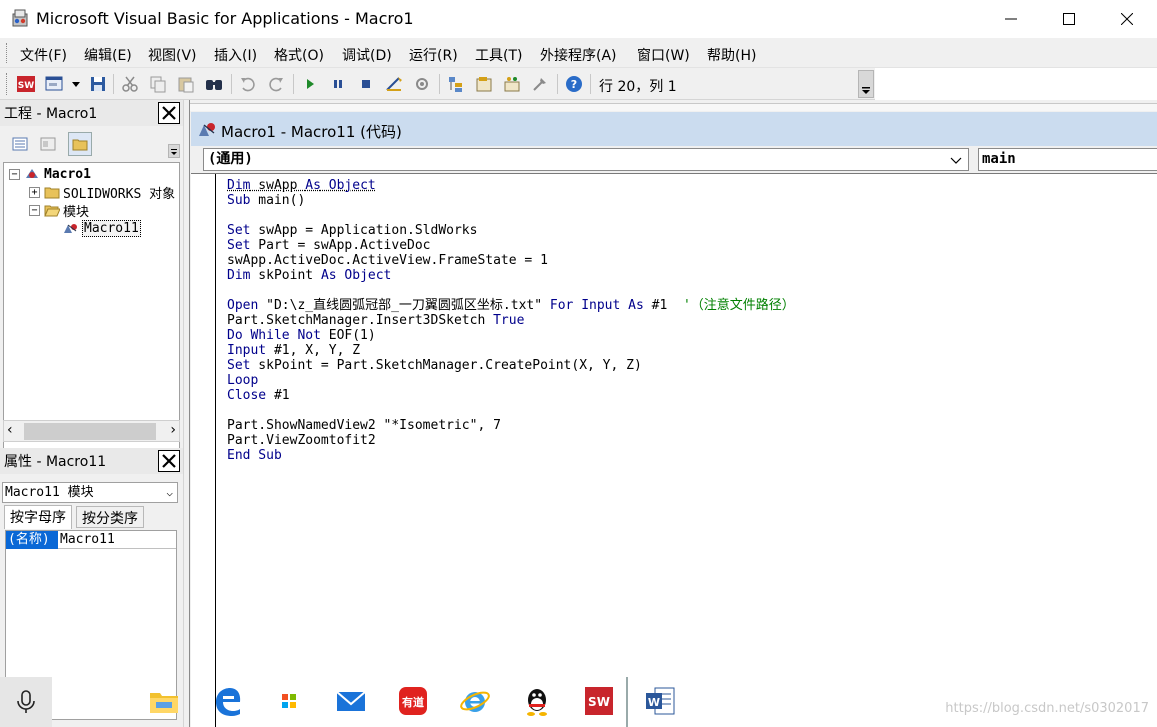 The image size is (1157, 727). What do you see at coordinates (674, 129) in the screenshot?
I see `code-window-titlebar: Macro1 - Macro11 (代码)` at bounding box center [674, 129].